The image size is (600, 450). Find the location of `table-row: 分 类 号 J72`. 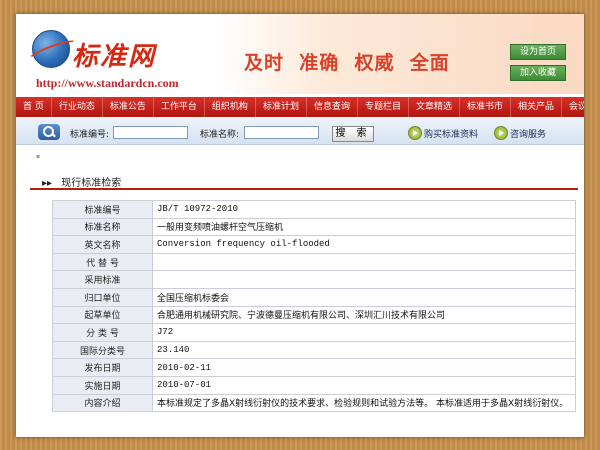

table-row: 分 类 号 J72 is located at coordinates (314, 332).